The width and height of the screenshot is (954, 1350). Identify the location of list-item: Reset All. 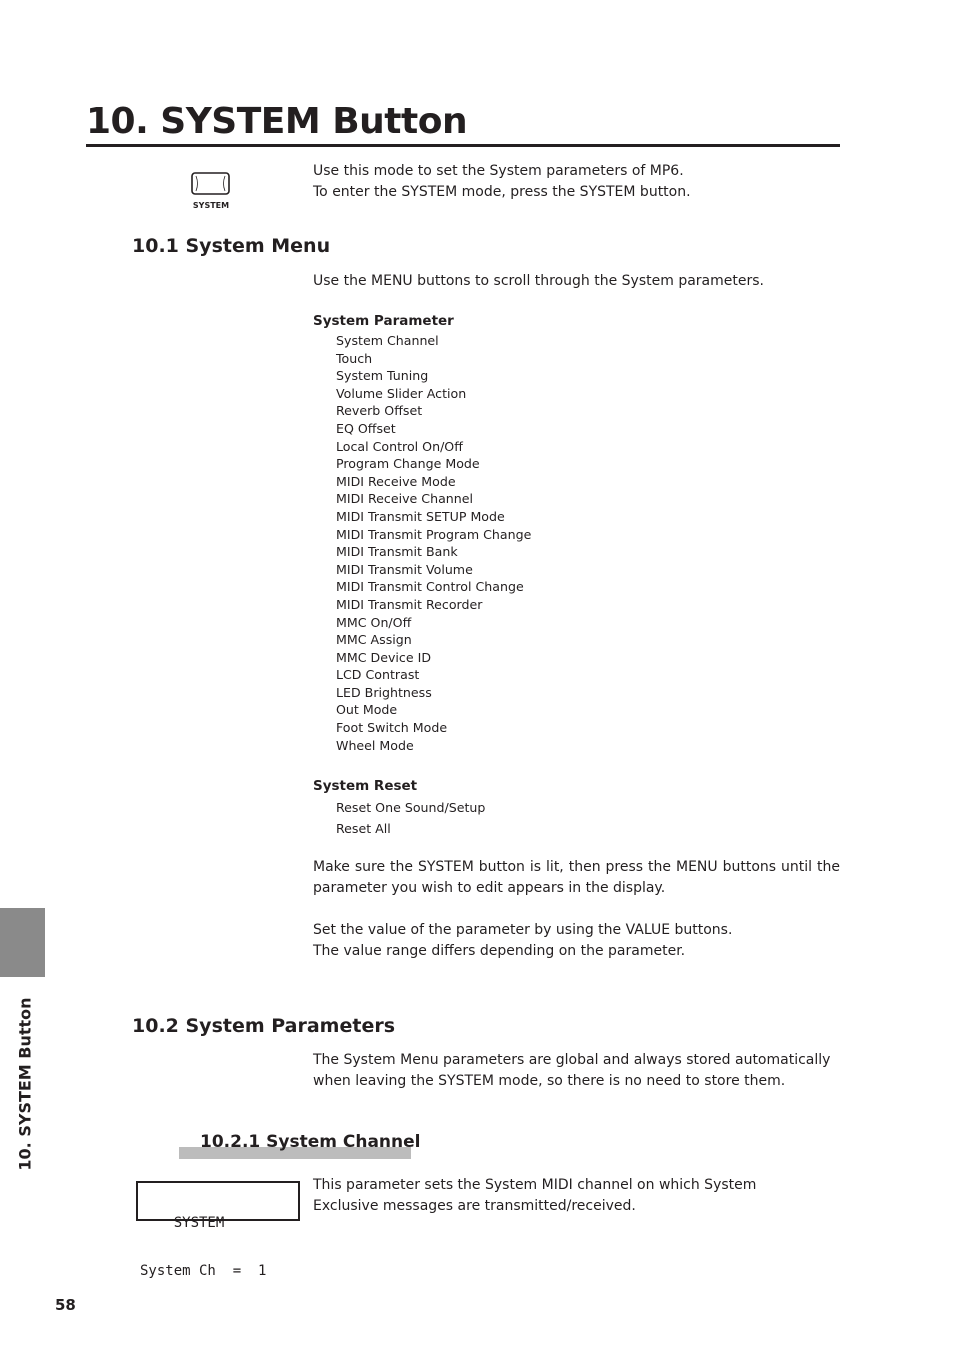
(363, 828).